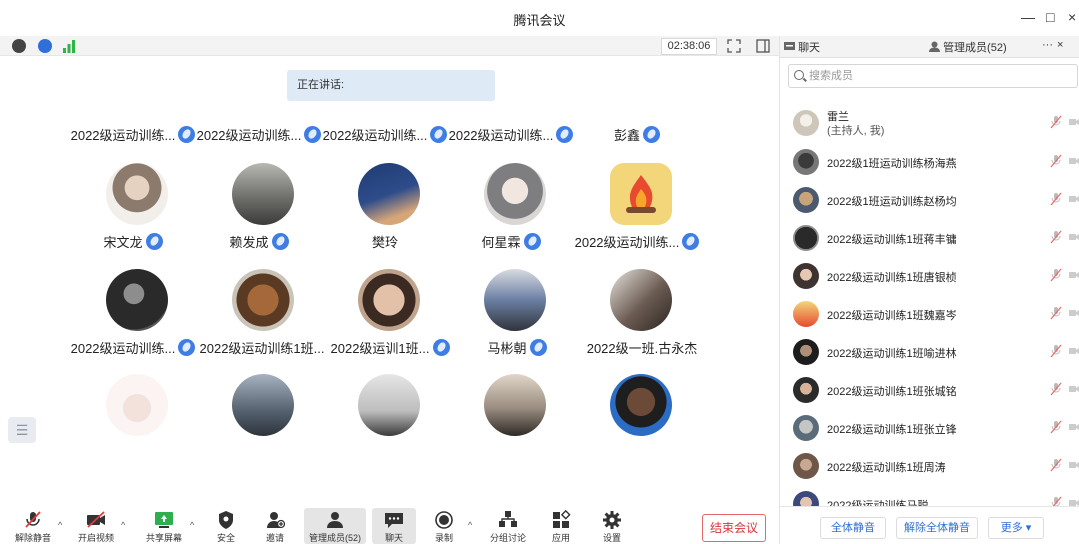  I want to click on invite-button: 邀请, so click(275, 526).